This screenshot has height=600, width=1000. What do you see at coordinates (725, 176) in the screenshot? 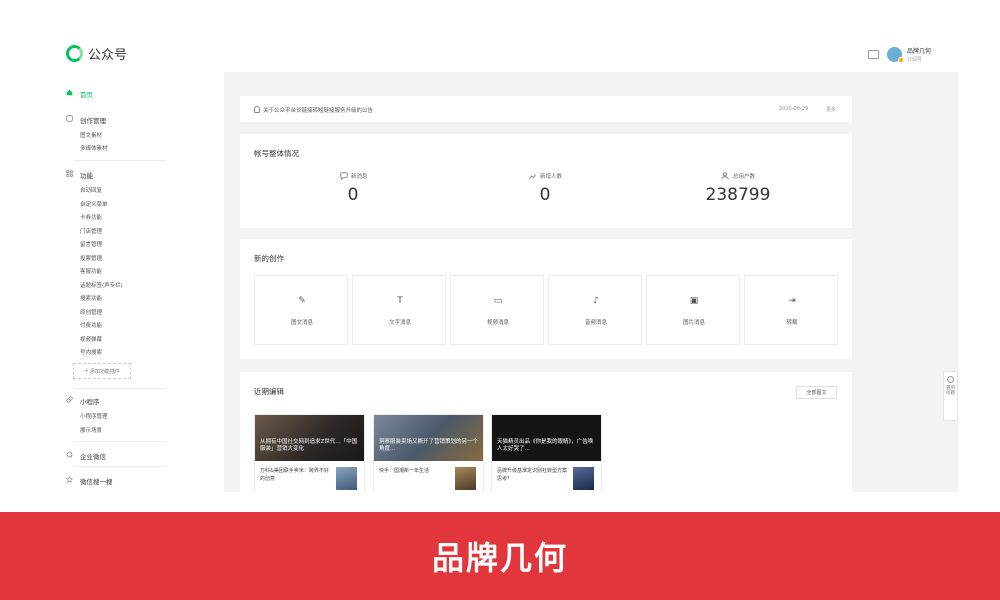
I see `user-icon` at bounding box center [725, 176].